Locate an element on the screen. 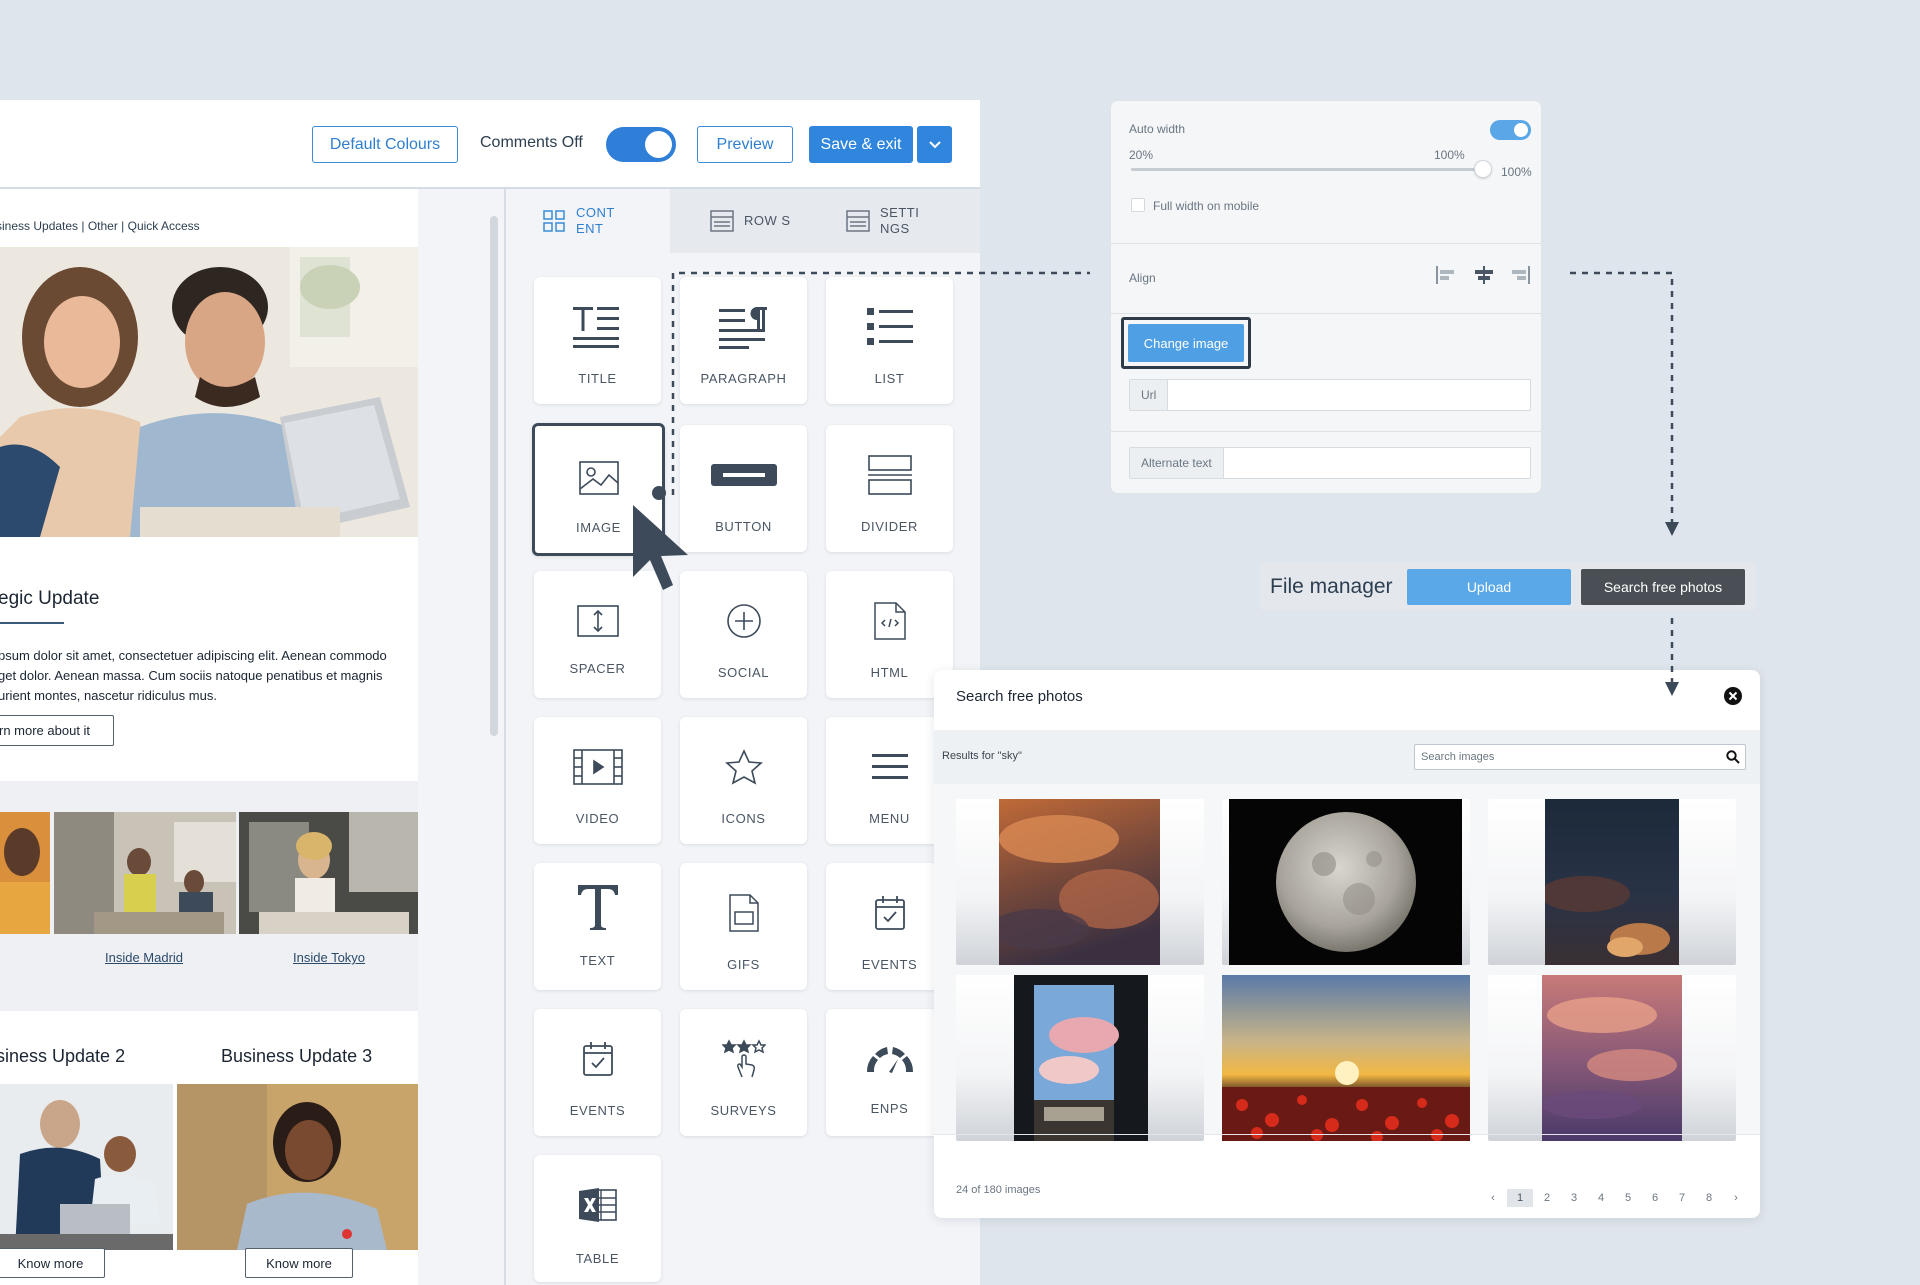 This screenshot has height=1285, width=1920. block-video: VIDEO is located at coordinates (597, 780).